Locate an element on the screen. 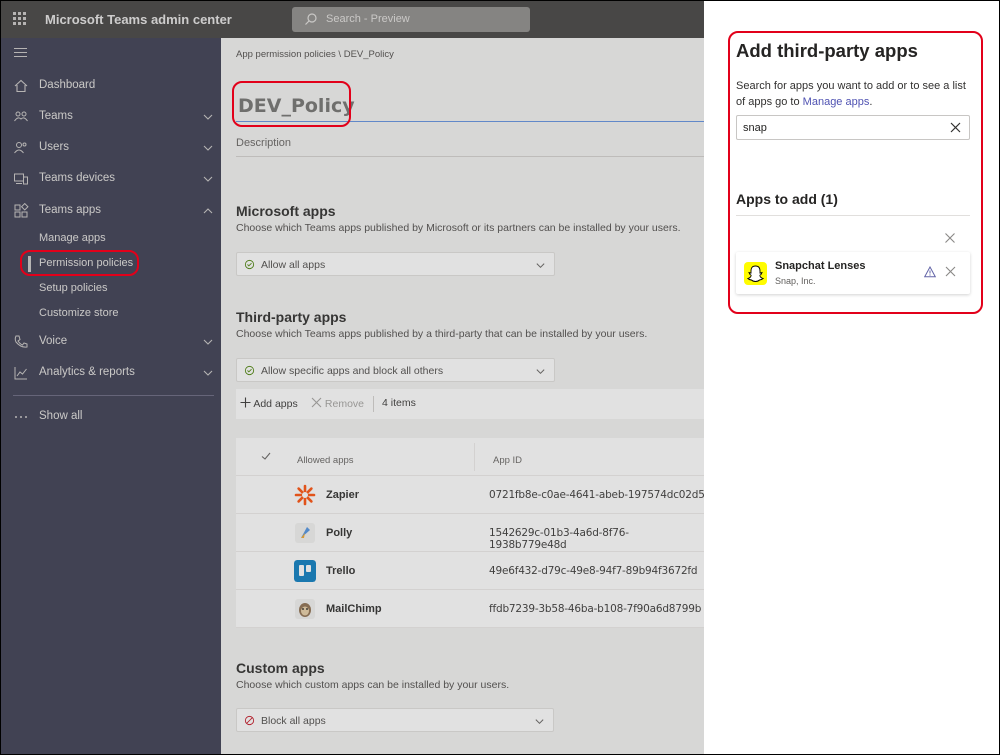 The height and width of the screenshot is (755, 1000). devices-icon is located at coordinates (21, 179).